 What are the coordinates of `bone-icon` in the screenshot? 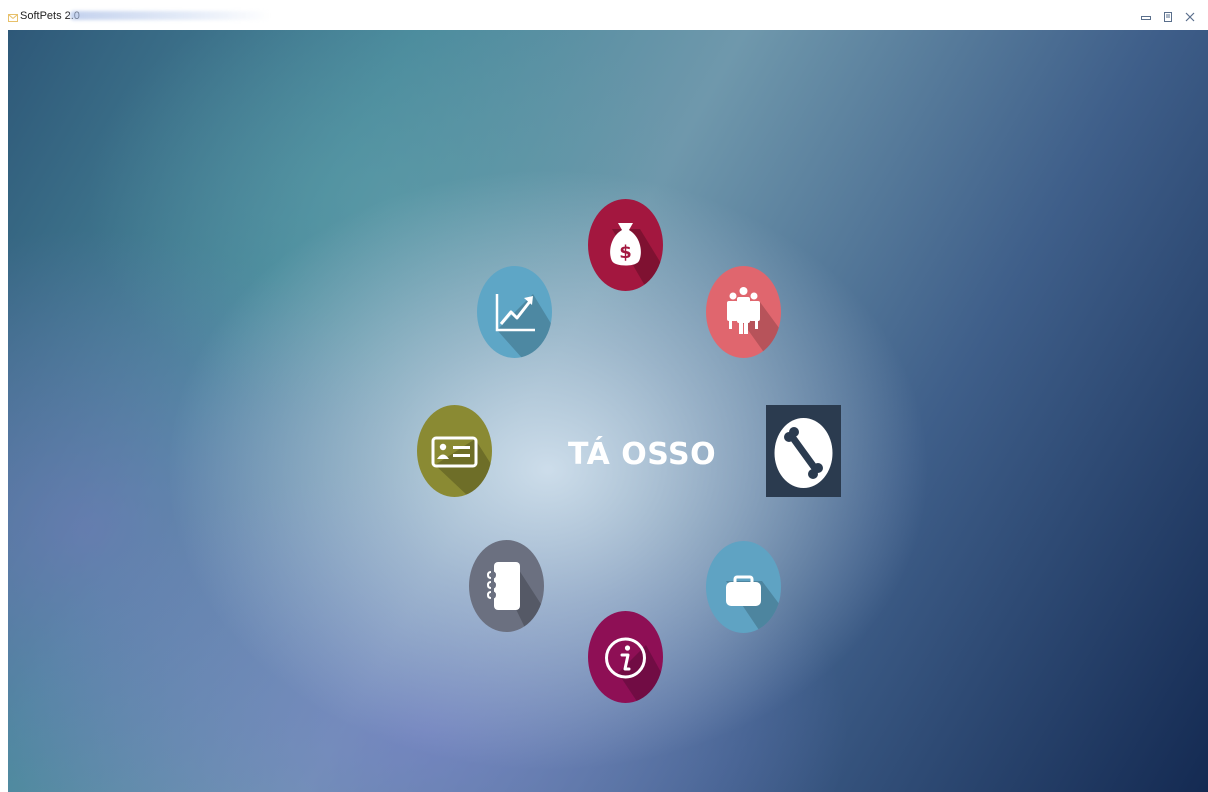 It's located at (803, 453).